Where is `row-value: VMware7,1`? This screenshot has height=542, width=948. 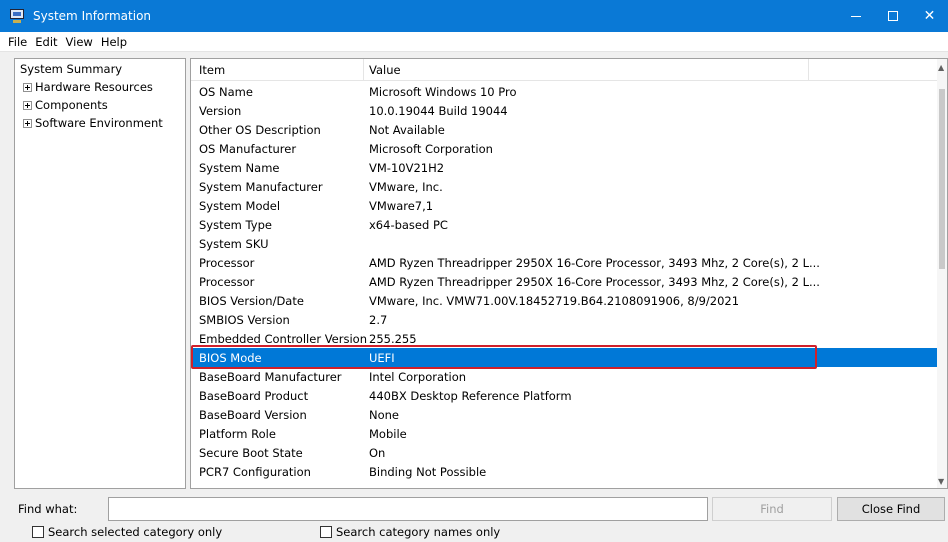 row-value: VMware7,1 is located at coordinates (401, 206).